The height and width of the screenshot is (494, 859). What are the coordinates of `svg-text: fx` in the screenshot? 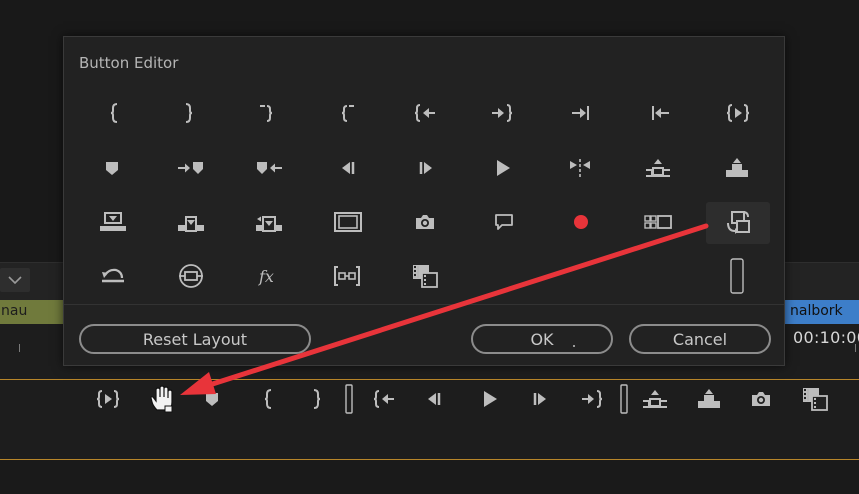 It's located at (266, 276).